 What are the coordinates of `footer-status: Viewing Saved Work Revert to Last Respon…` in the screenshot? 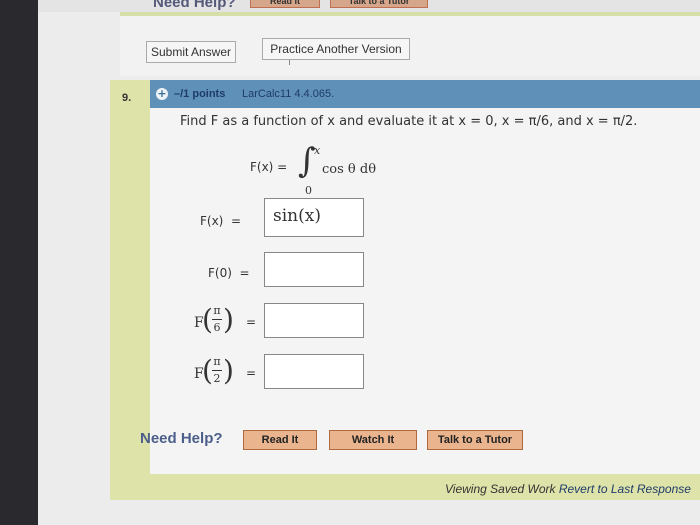 It's located at (568, 489).